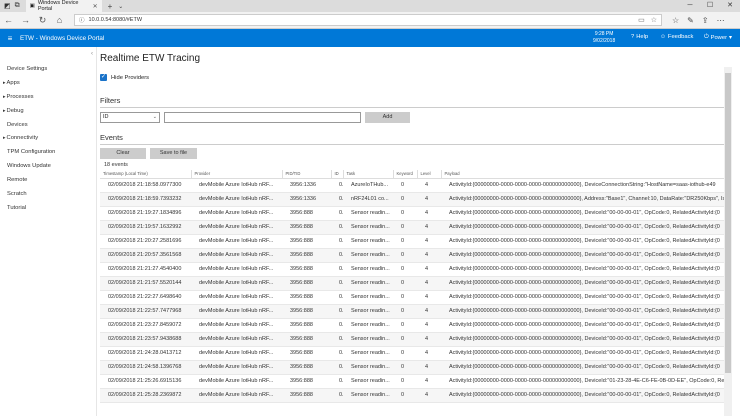 This screenshot has height=416, width=740. I want to click on vertical-scrollbar, so click(728, 241).